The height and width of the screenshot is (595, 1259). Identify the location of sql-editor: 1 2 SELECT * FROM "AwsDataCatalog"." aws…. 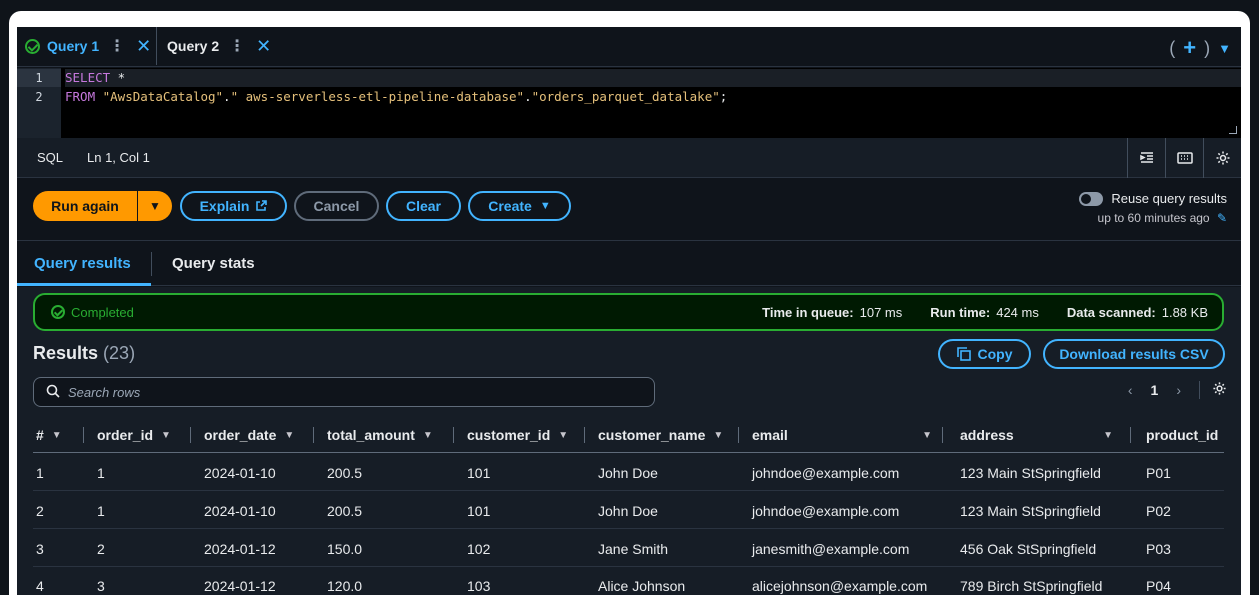
(629, 103).